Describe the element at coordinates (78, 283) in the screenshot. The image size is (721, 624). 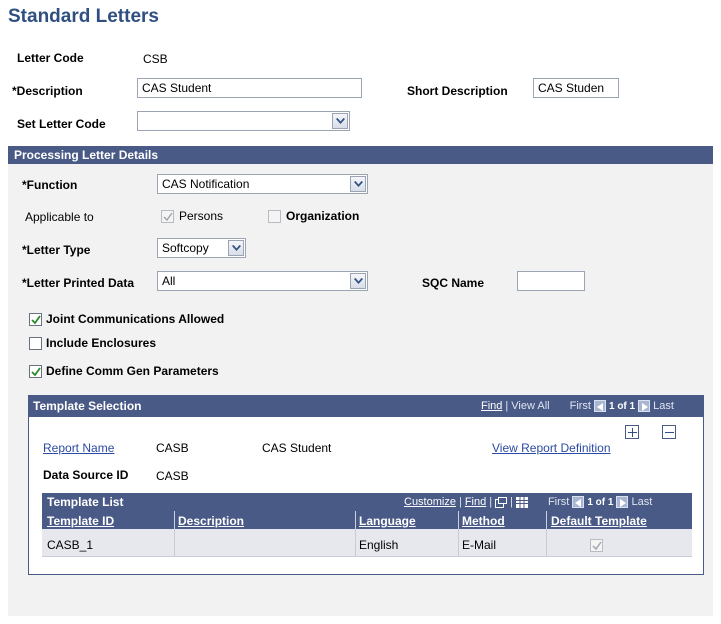
I see `letter-printed-data-label: *Letter Printed Data` at that location.